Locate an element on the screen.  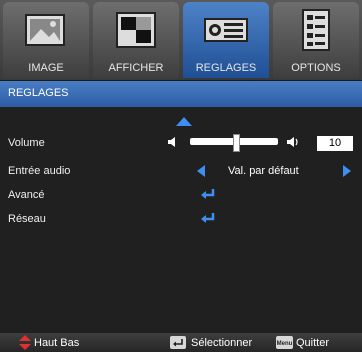
display-pattern-icon is located at coordinates (136, 30).